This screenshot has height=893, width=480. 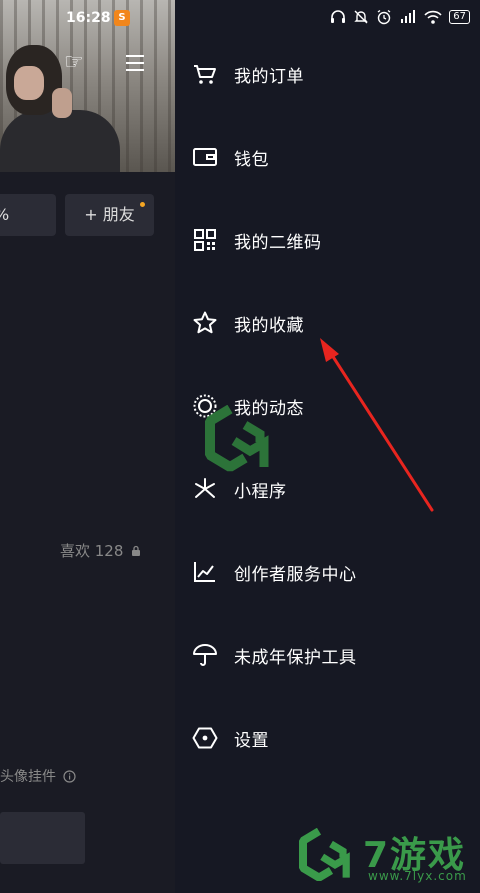 What do you see at coordinates (324, 855) in the screenshot?
I see `brand-logo-icon` at bounding box center [324, 855].